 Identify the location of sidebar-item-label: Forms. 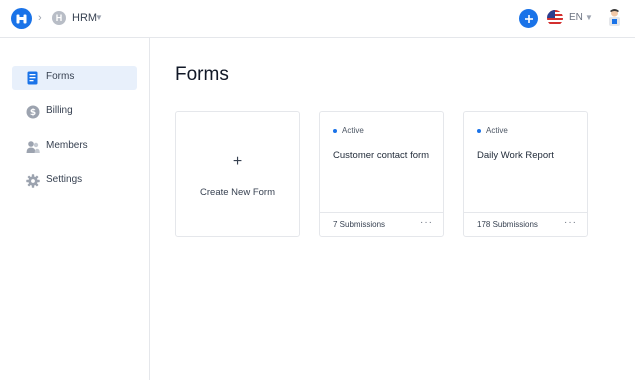
(60, 76).